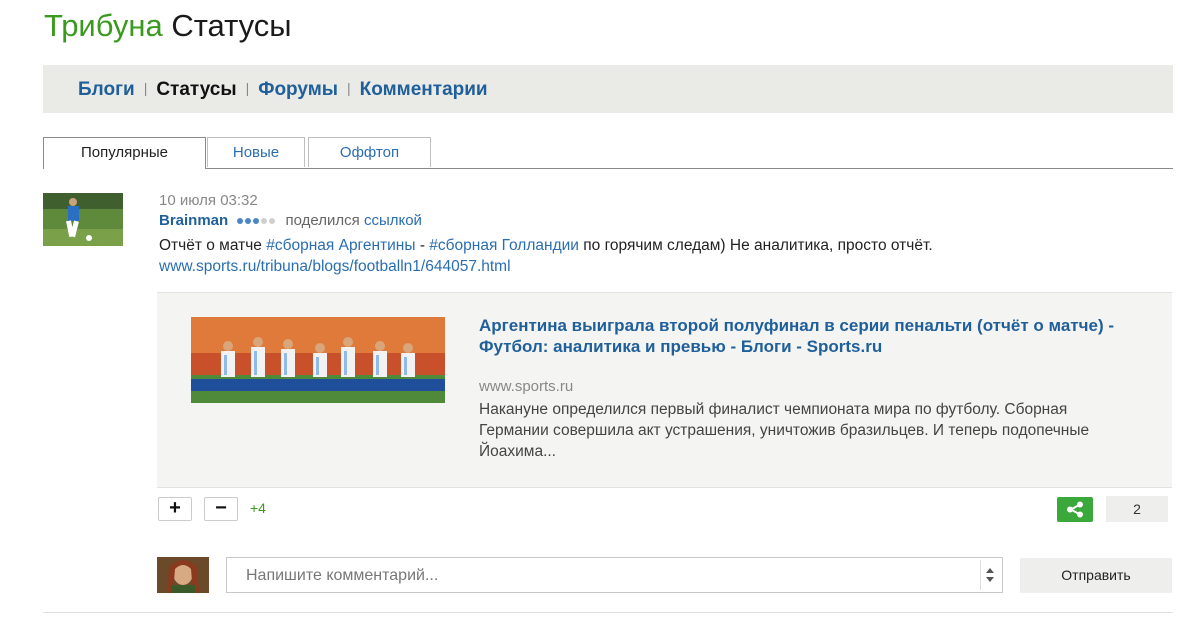  What do you see at coordinates (221, 509) in the screenshot?
I see `downvote-button: −` at bounding box center [221, 509].